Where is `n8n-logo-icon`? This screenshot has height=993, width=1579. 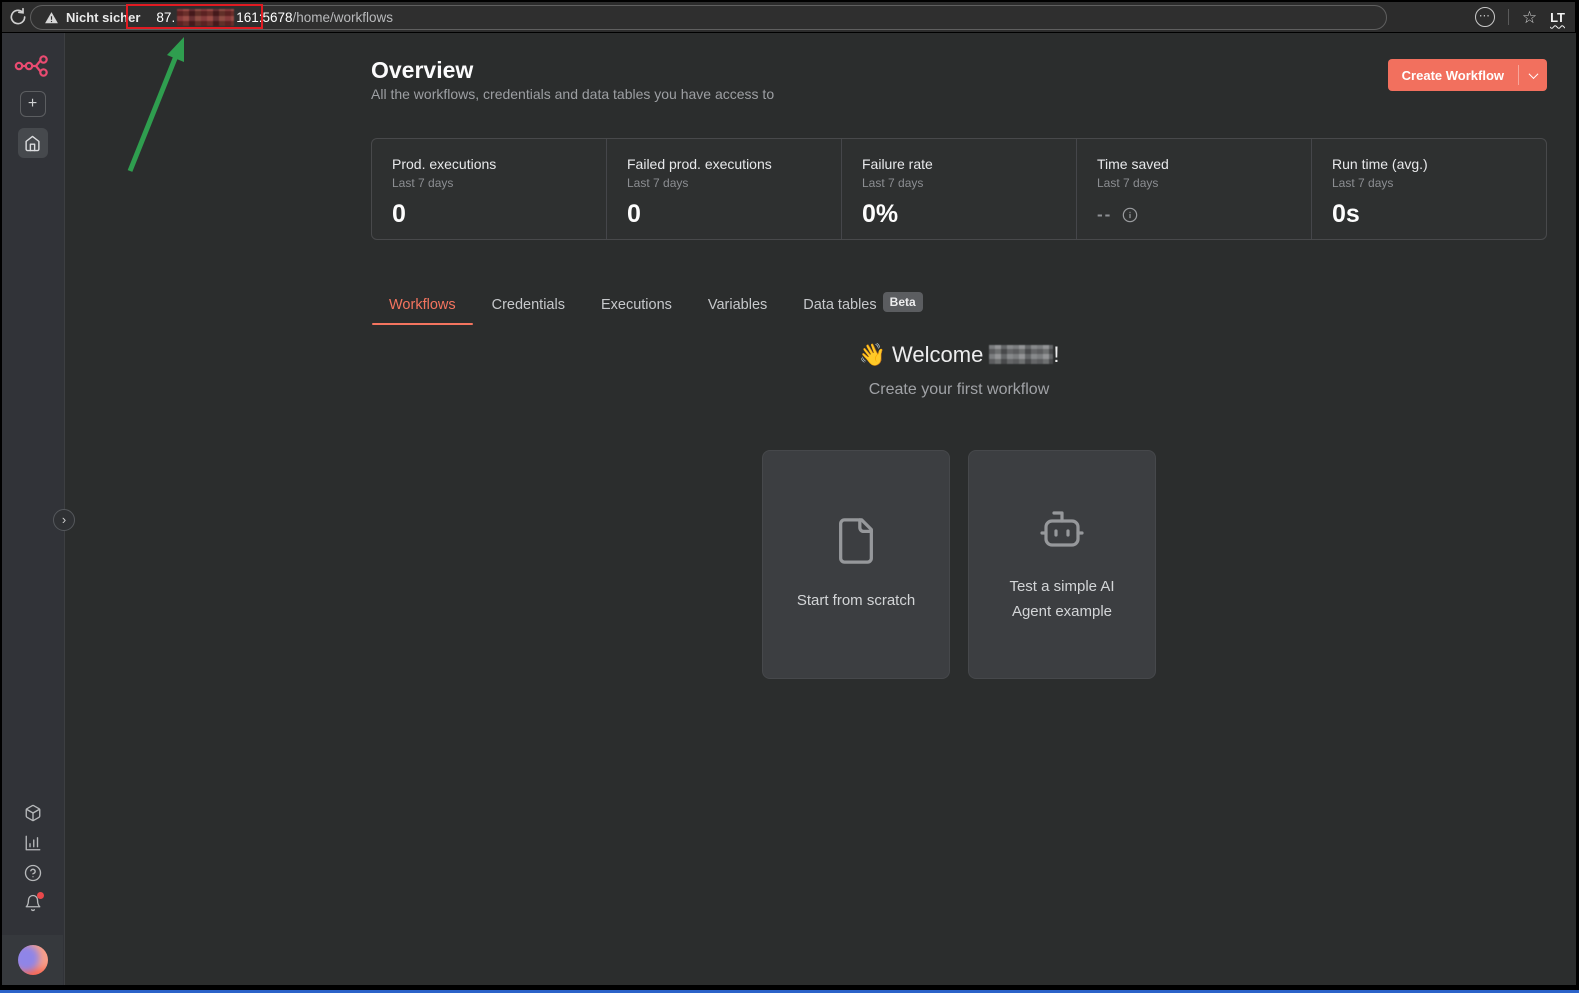
n8n-logo-icon is located at coordinates (32, 66).